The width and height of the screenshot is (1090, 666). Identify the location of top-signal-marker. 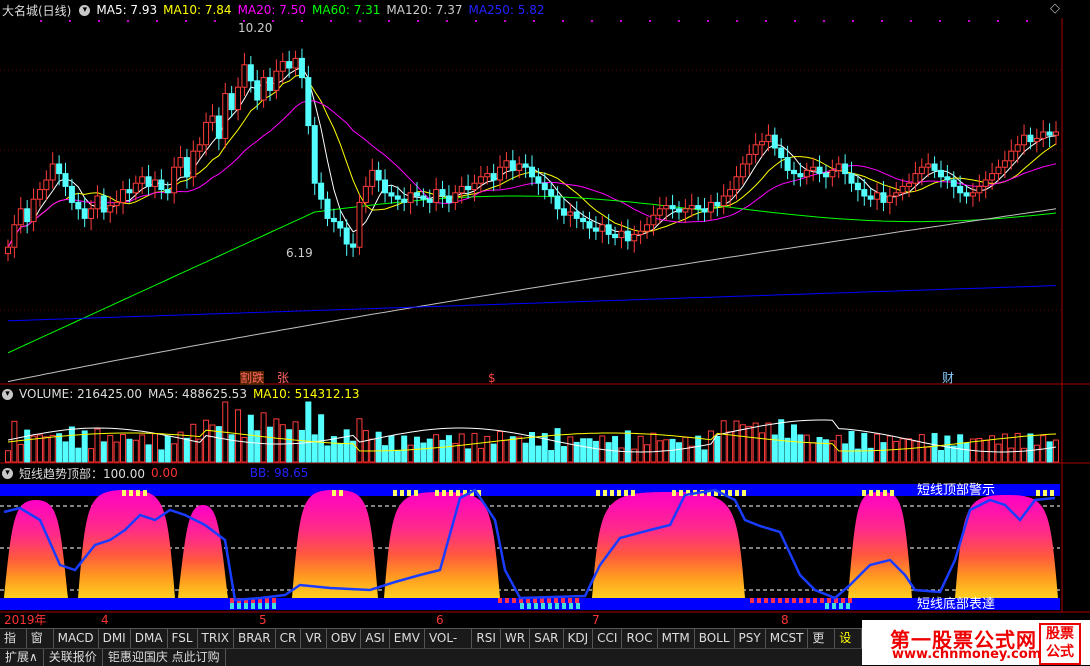
(744, 493).